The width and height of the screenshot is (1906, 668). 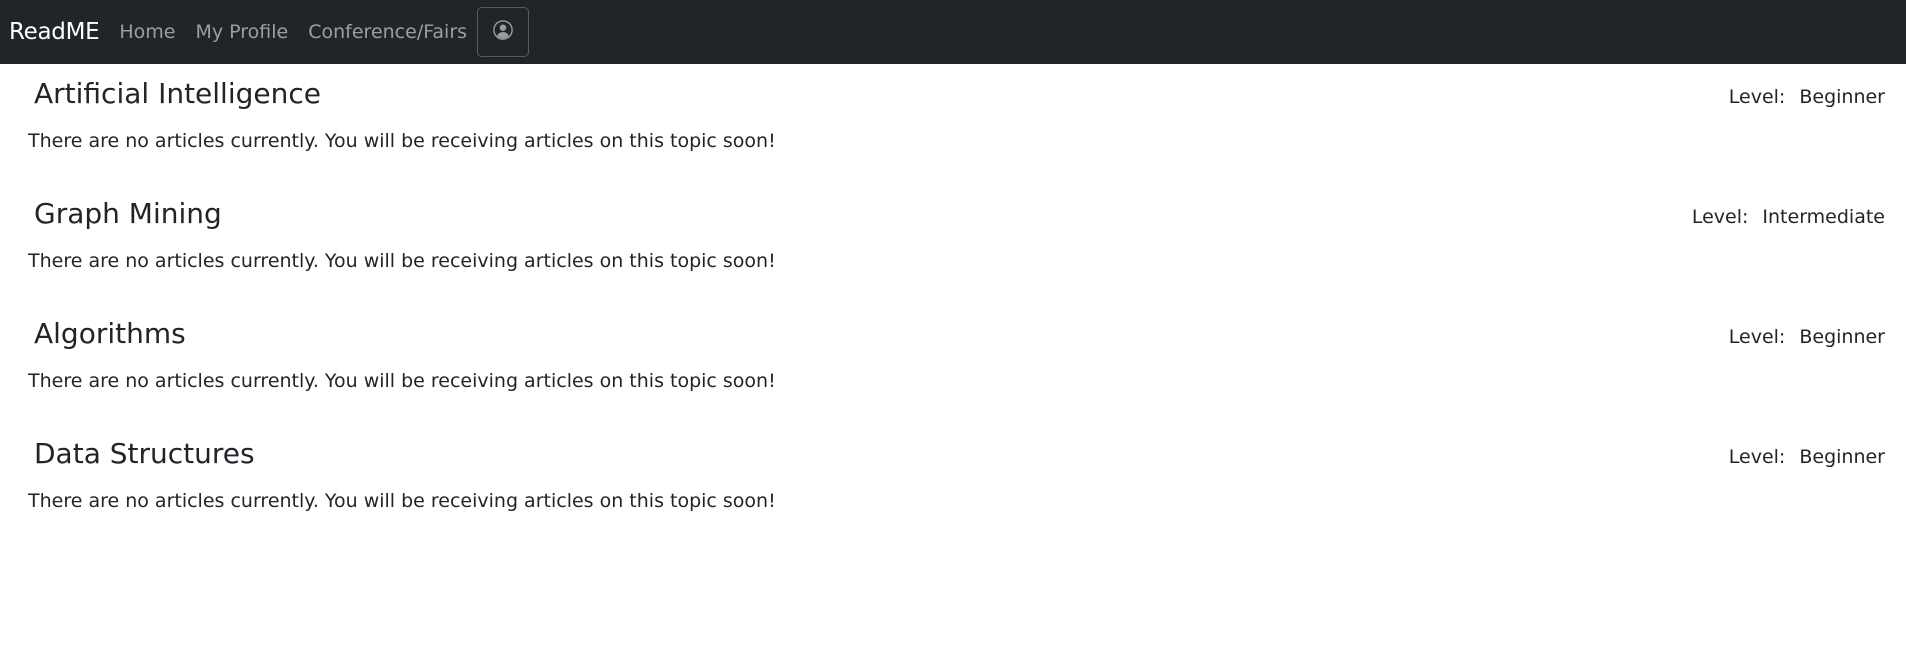 I want to click on nav-link-home: Home, so click(x=147, y=32).